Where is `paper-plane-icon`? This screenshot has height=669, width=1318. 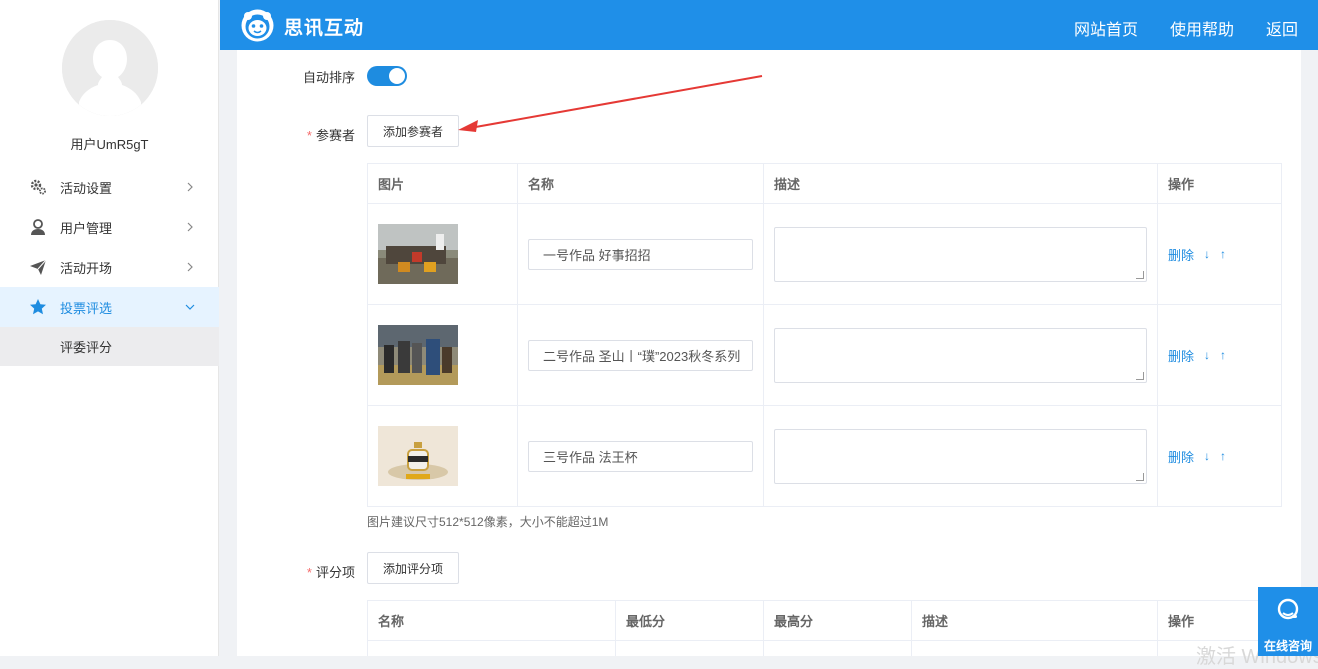 paper-plane-icon is located at coordinates (38, 267).